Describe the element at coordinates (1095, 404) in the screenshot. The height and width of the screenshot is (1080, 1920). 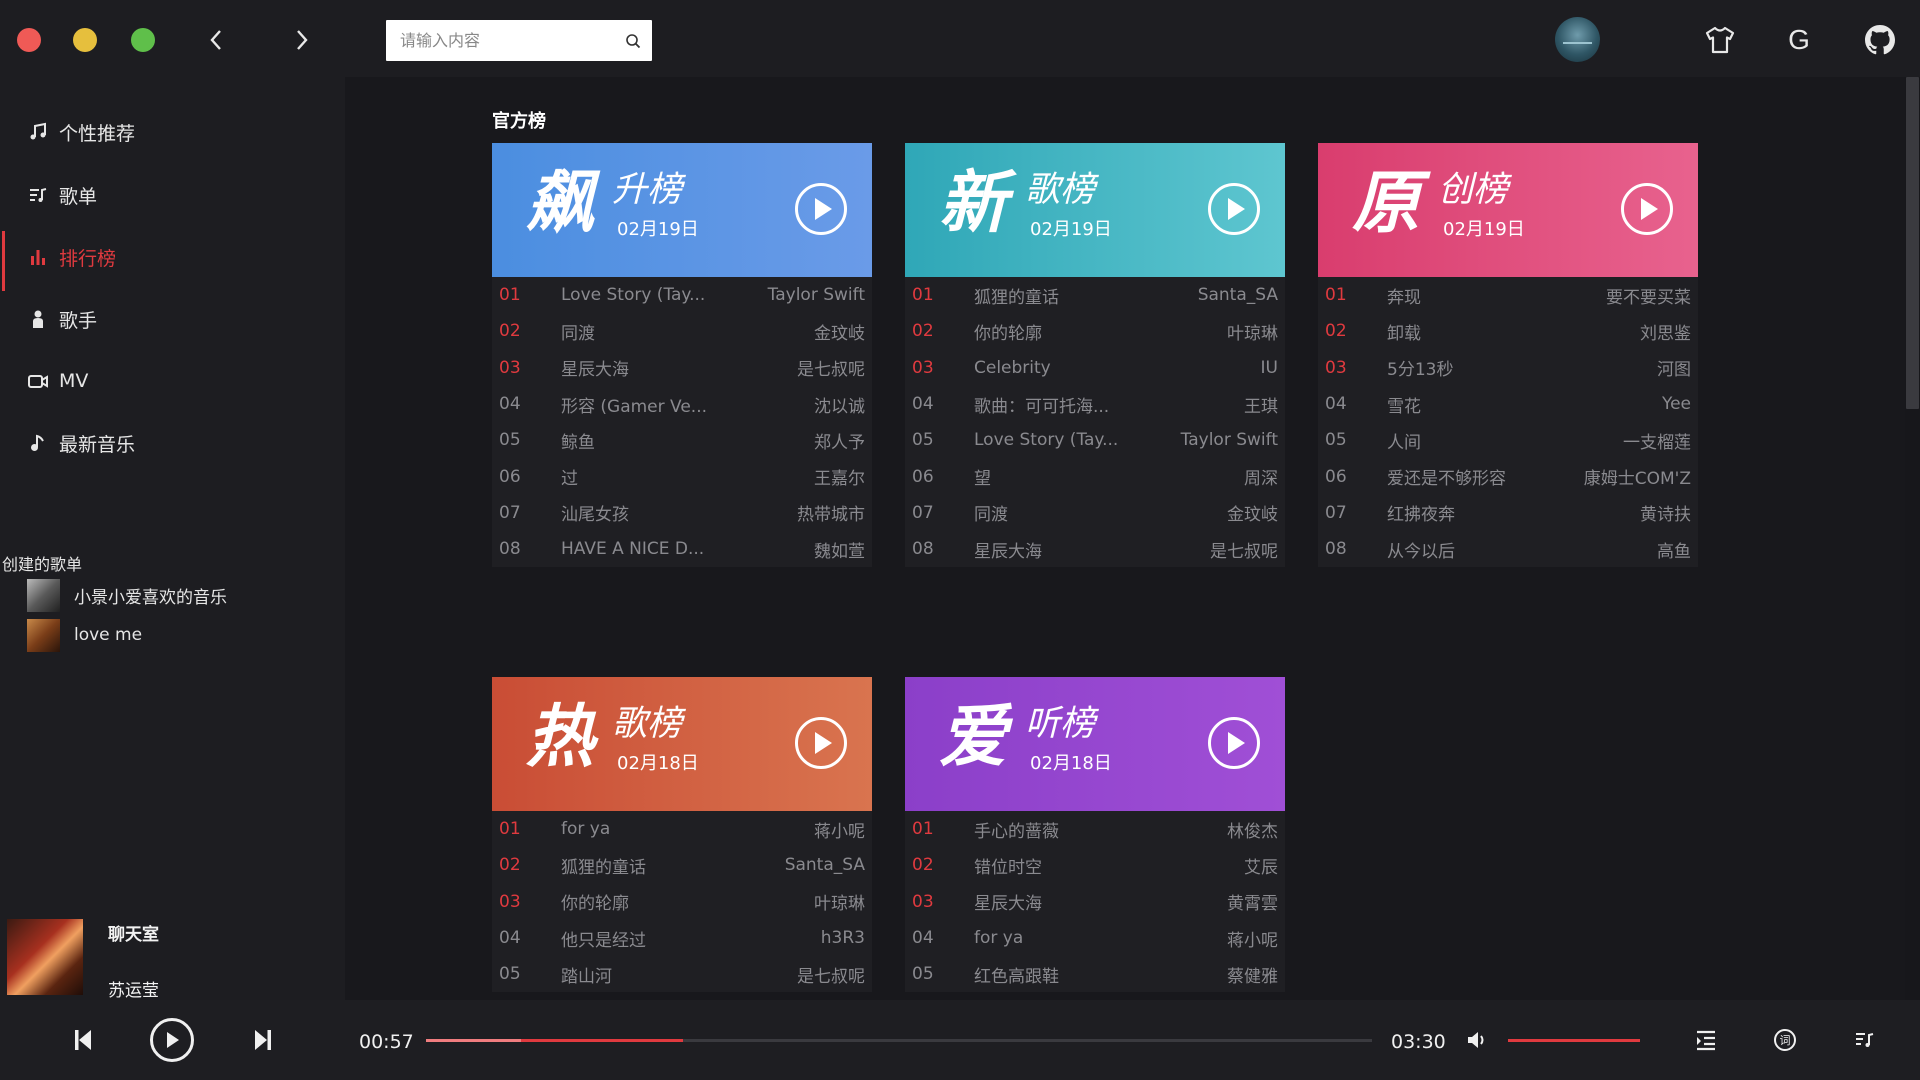
I see `song-row: 04 歌曲：可可托海... 王琪` at that location.